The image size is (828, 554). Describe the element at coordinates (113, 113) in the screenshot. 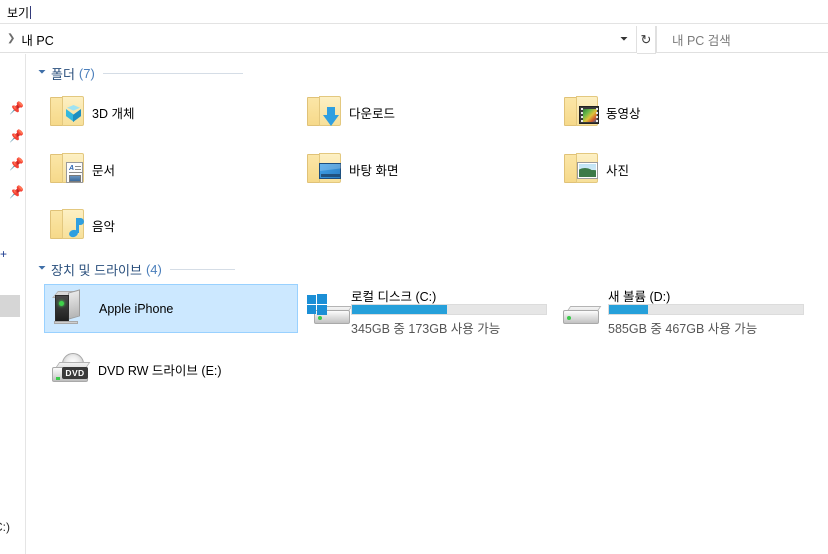

I see `folder-label: 3D 개체` at that location.